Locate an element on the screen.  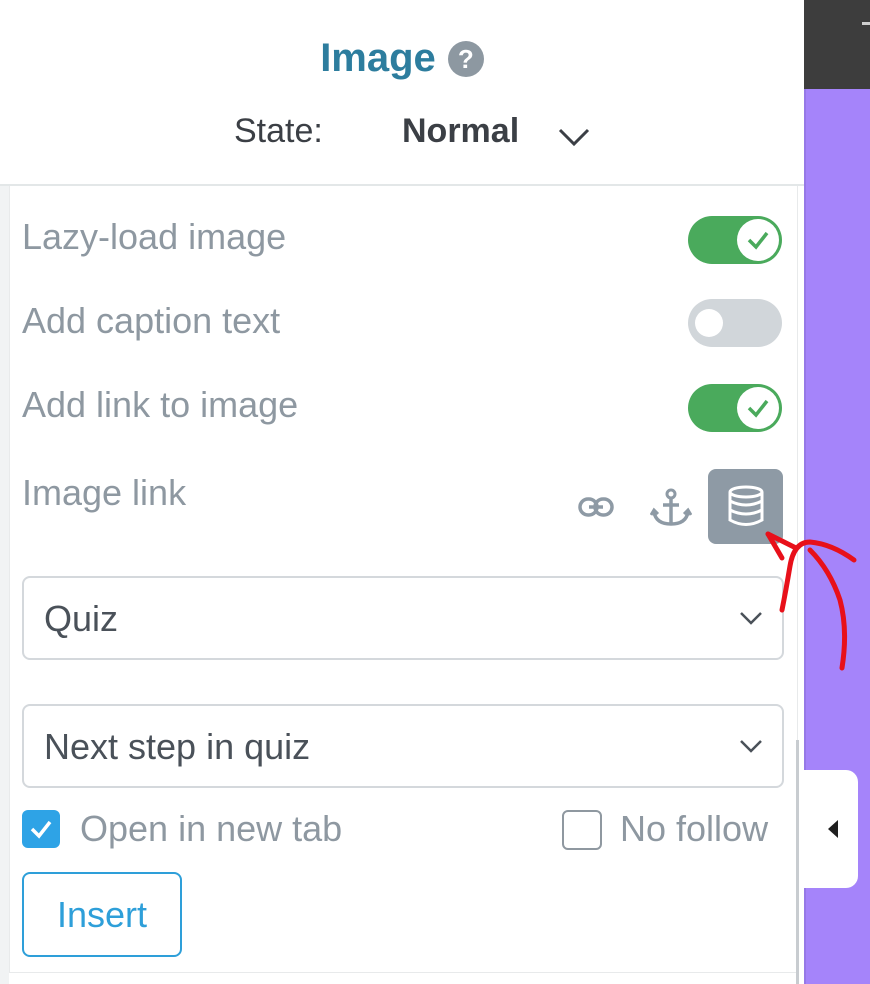
topbar-glyph is located at coordinates (866, 23).